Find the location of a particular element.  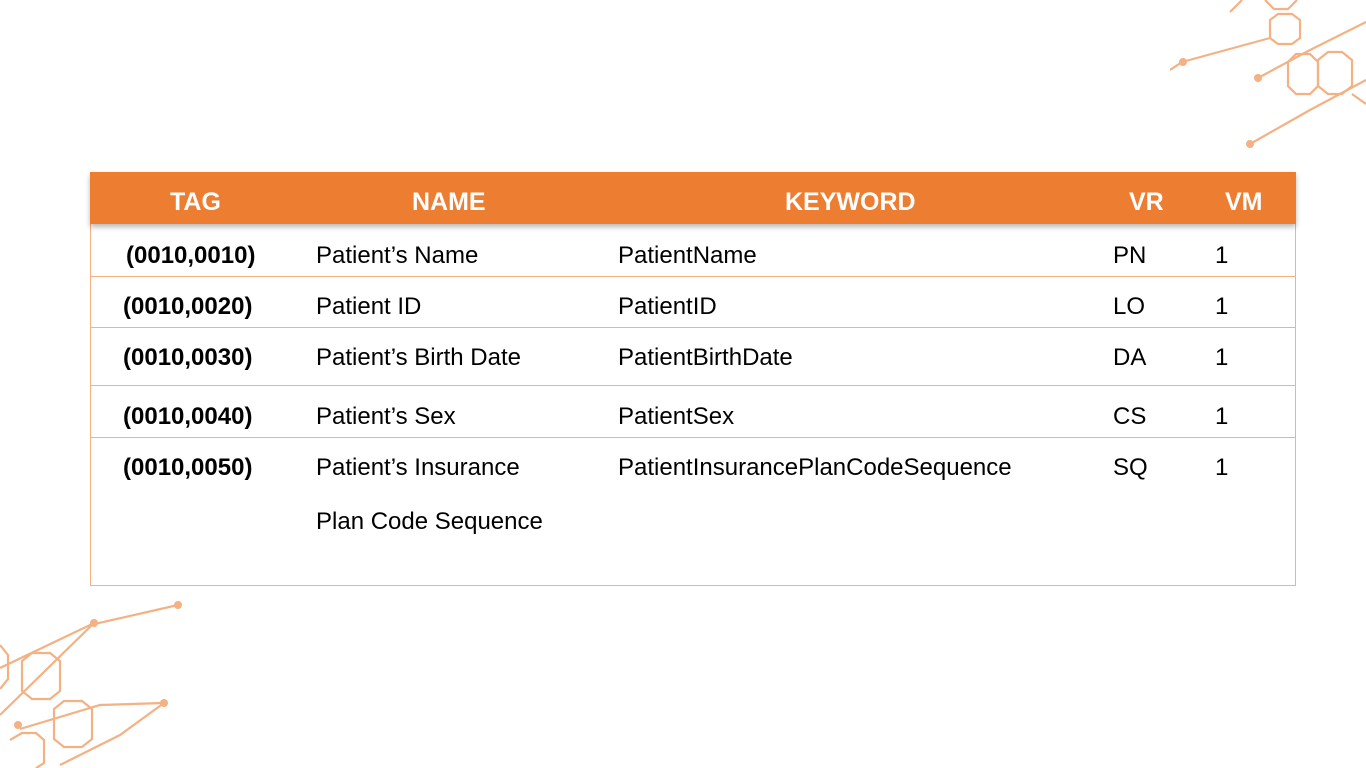

tag-cell: (0010,0050) is located at coordinates (188, 467).